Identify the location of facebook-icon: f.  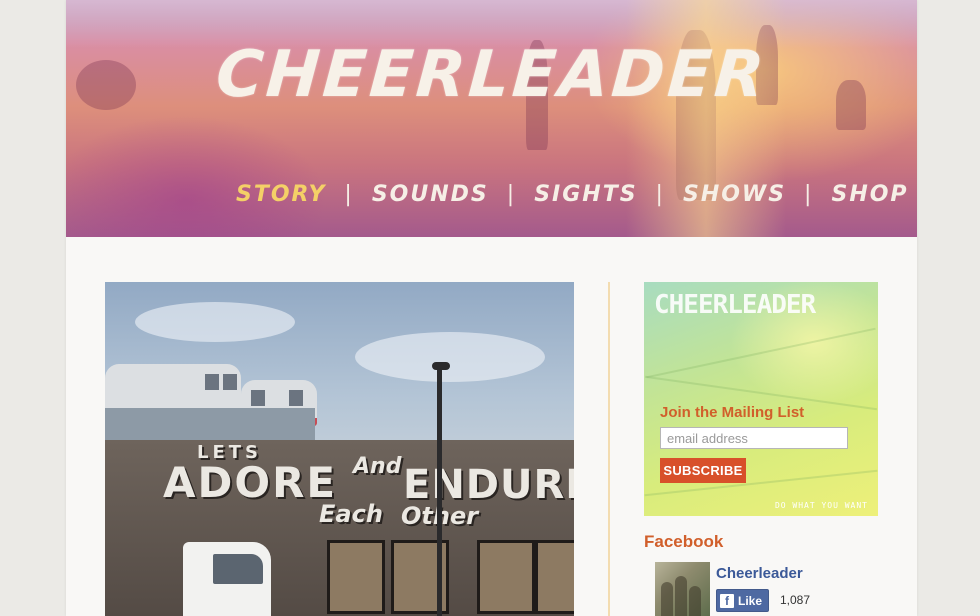
(727, 600).